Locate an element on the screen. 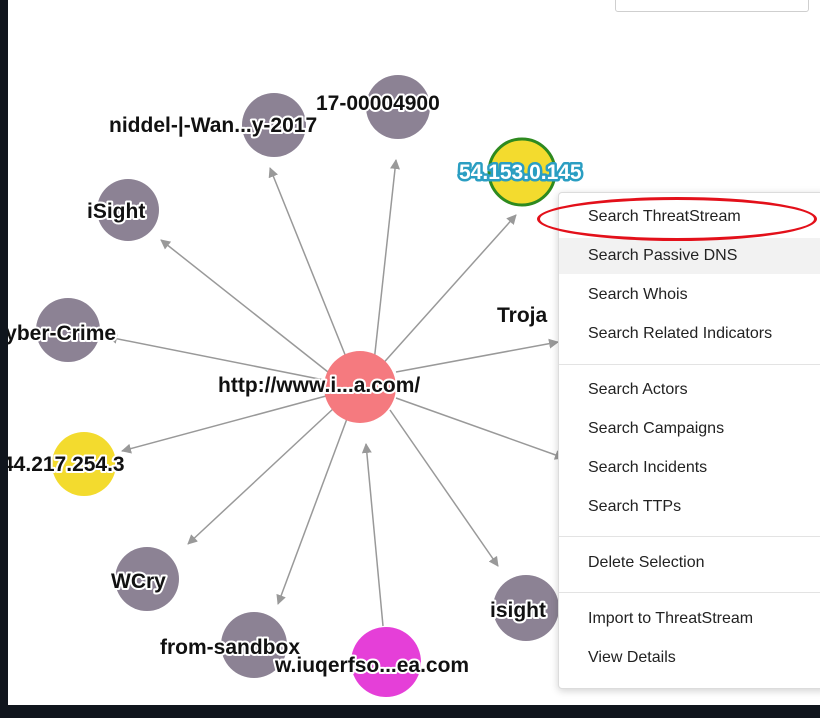 This screenshot has width=820, height=718. edge-to-trojan is located at coordinates (477, 355).